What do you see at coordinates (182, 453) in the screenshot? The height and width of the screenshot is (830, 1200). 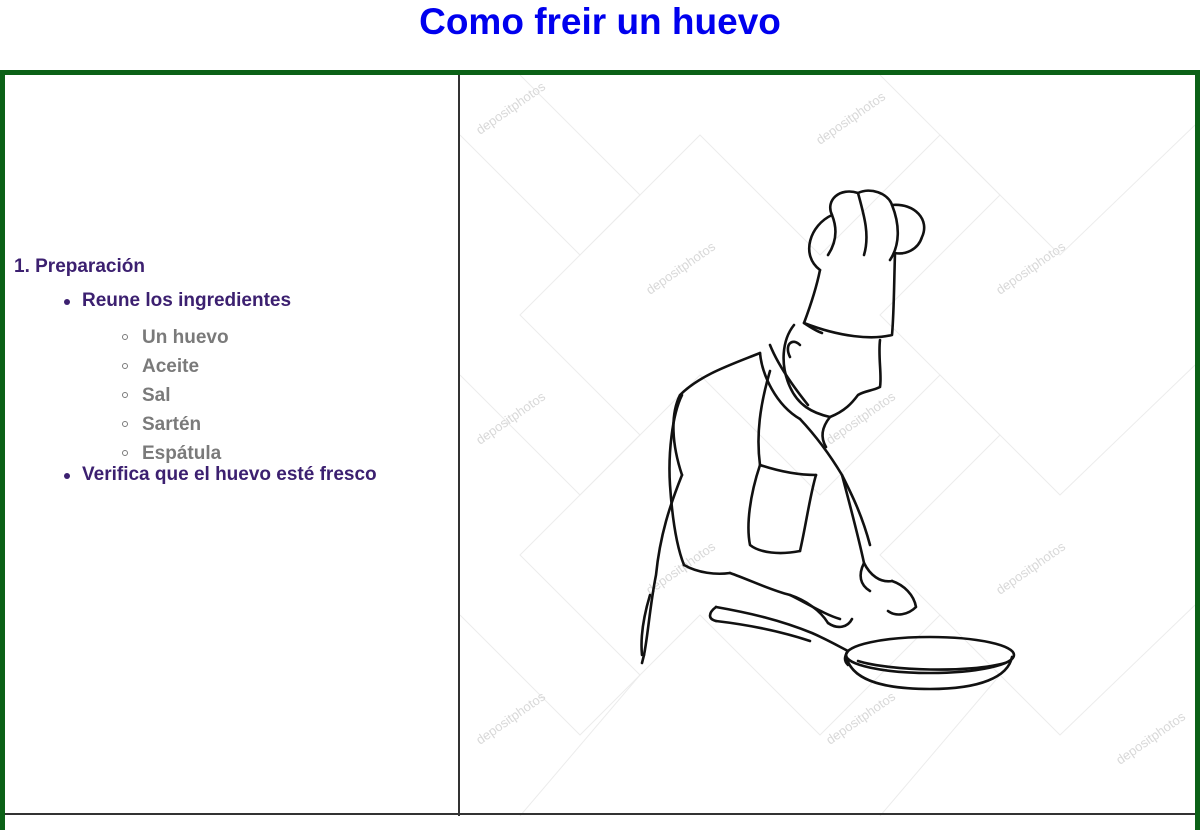 I see `ingredient-label: Espátula` at bounding box center [182, 453].